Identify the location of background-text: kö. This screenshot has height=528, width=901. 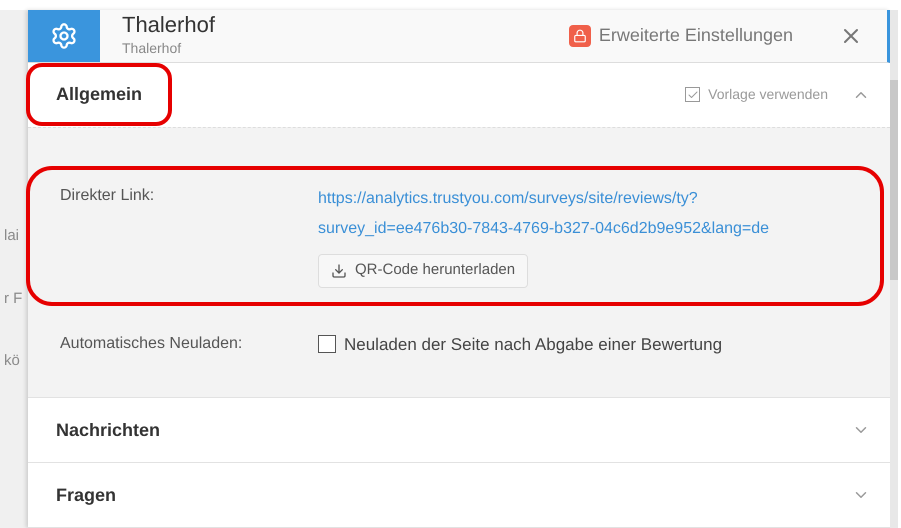
(12, 361).